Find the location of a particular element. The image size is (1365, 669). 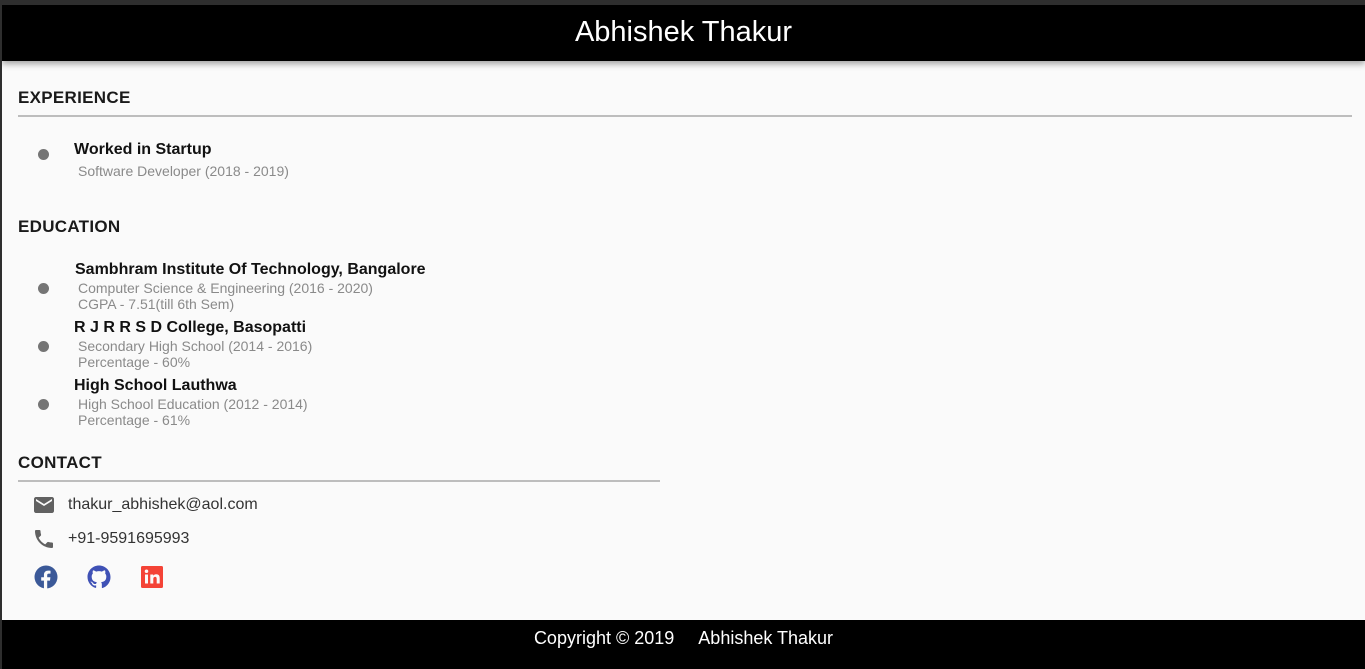

education-item-detail: Percentage - 61% is located at coordinates (134, 420).